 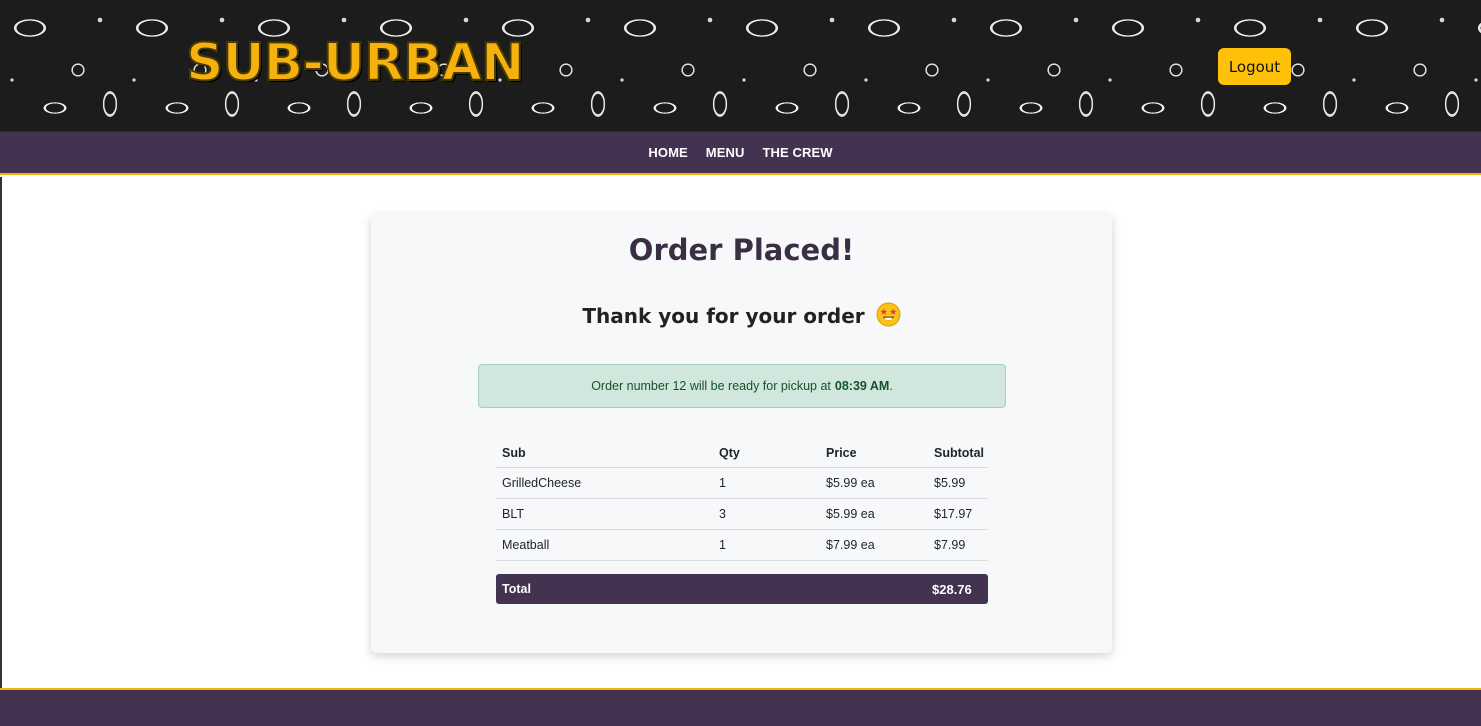 I want to click on item-qty: 3, so click(x=722, y=514).